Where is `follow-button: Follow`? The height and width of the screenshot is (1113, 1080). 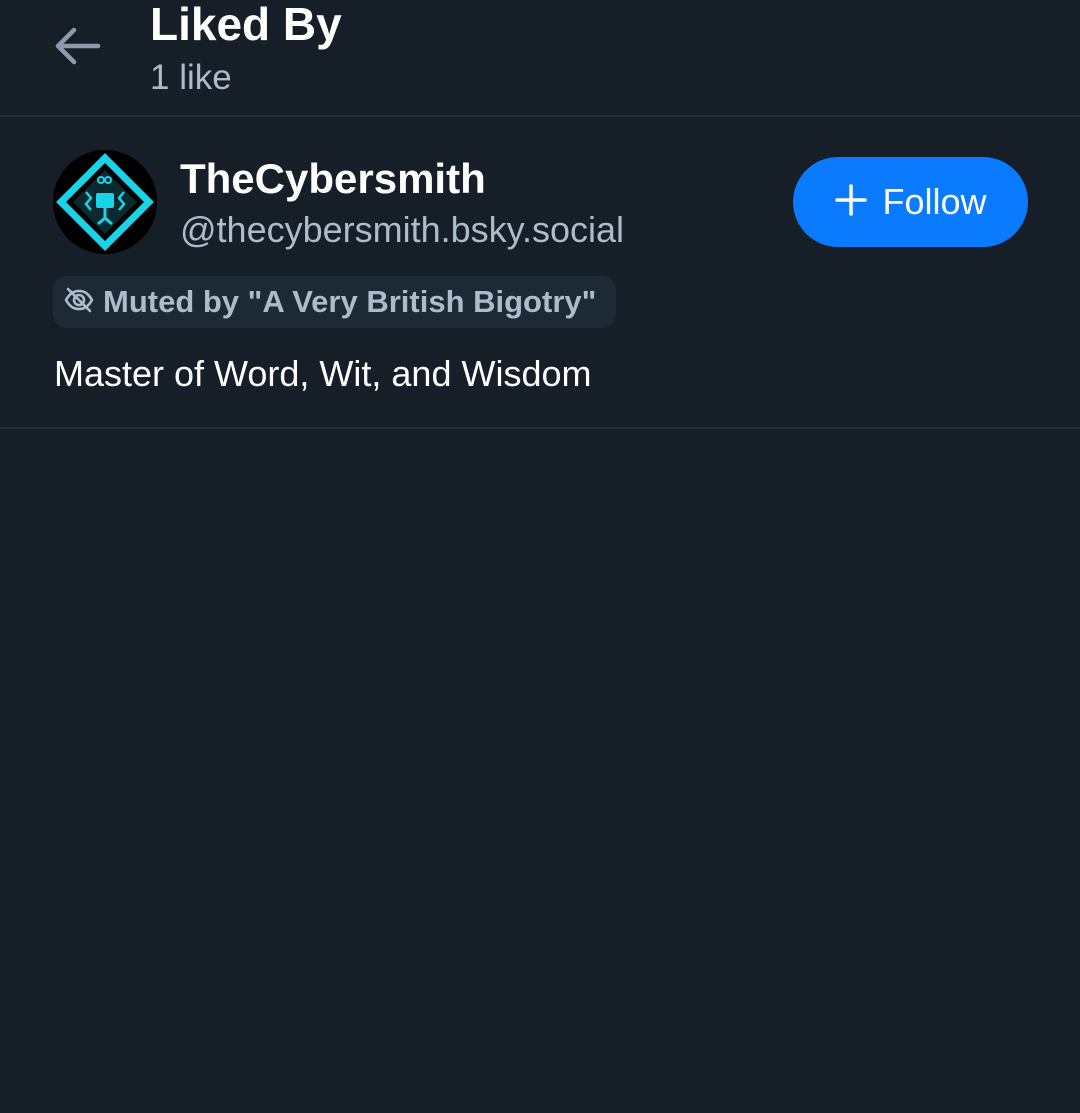 follow-button: Follow is located at coordinates (910, 202).